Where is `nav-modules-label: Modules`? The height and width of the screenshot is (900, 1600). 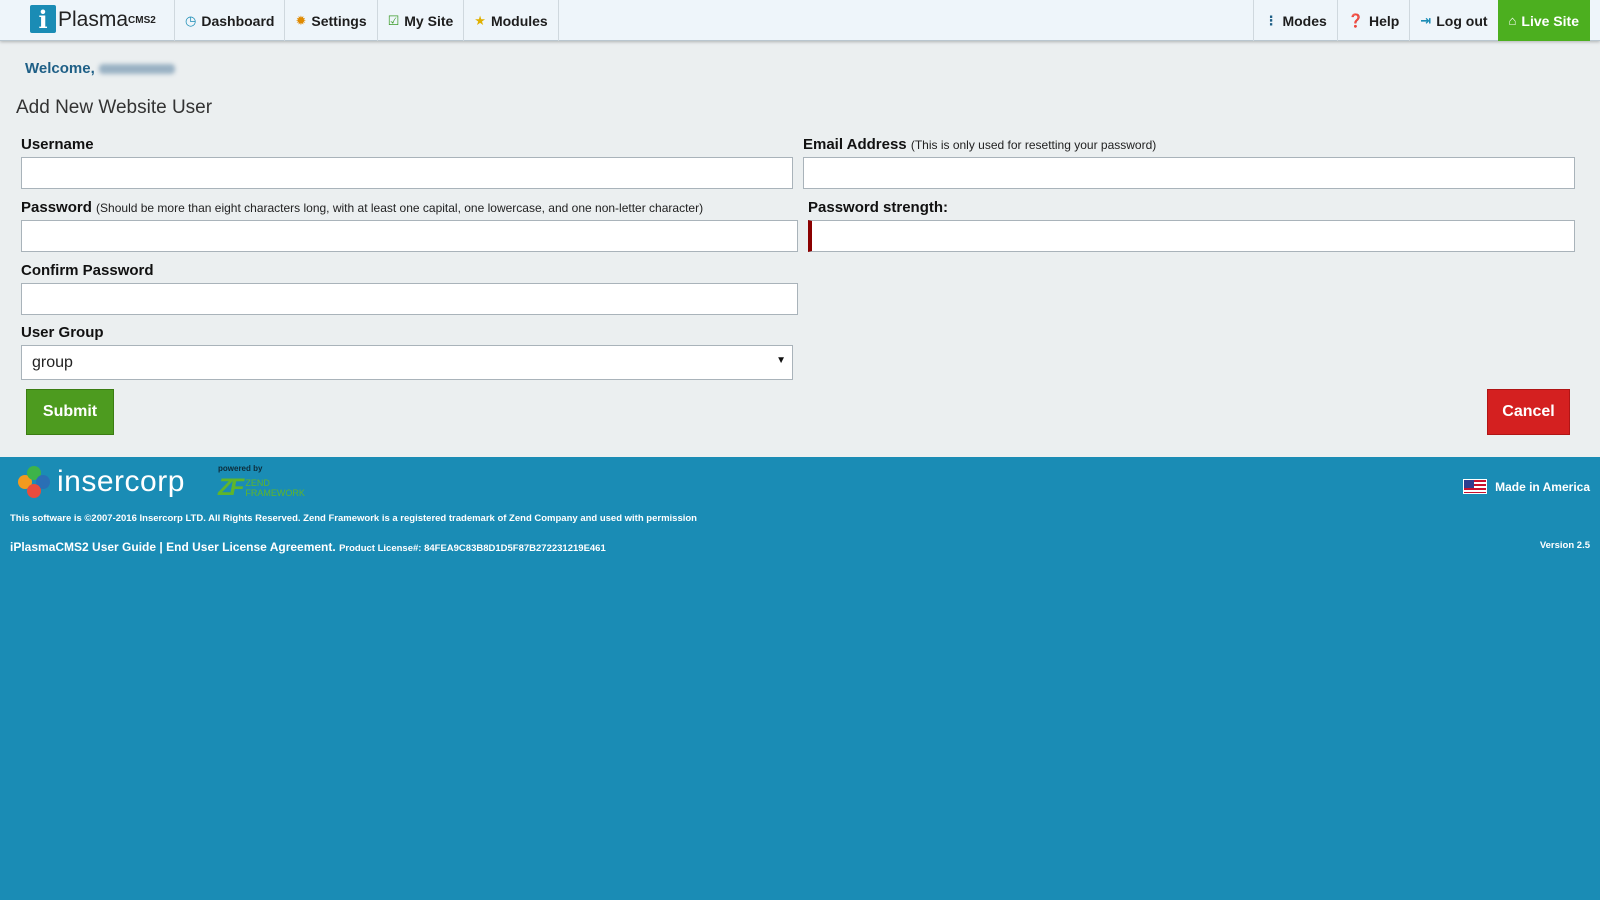 nav-modules-label: Modules is located at coordinates (519, 20).